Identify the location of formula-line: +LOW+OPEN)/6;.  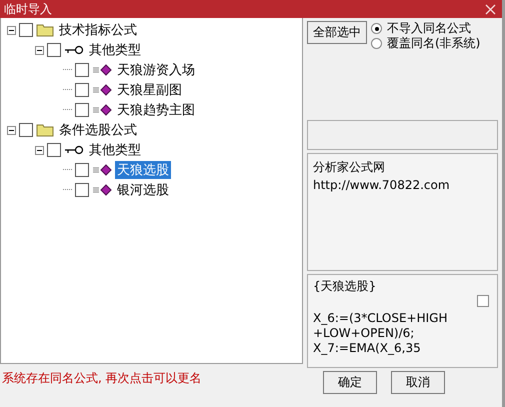
(364, 333).